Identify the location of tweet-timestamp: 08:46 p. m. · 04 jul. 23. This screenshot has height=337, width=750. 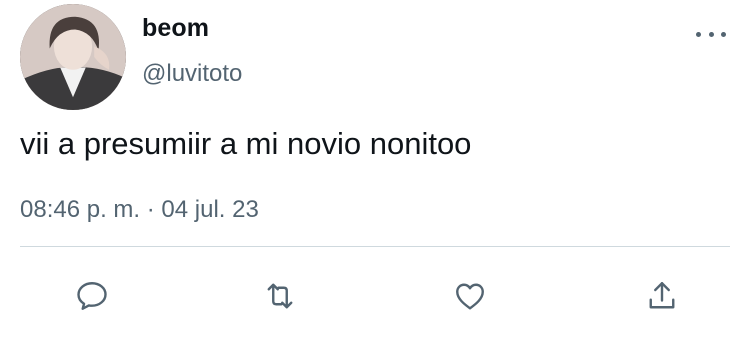
(139, 210).